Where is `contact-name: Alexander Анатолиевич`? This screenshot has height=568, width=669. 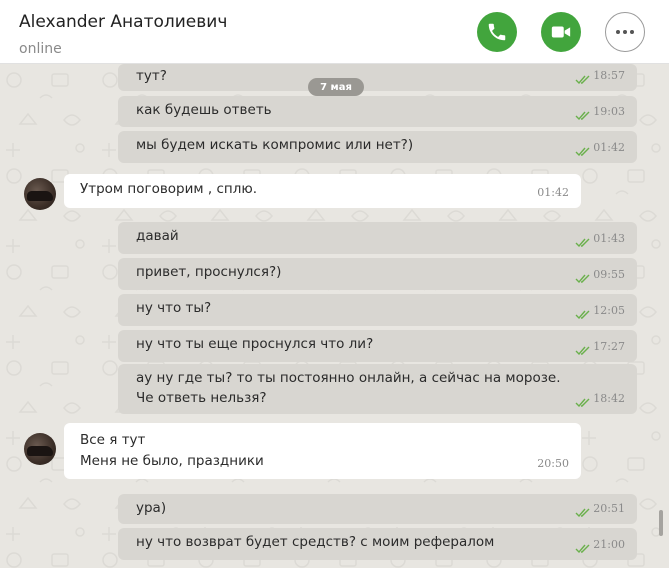 contact-name: Alexander Анатолиевич is located at coordinates (123, 22).